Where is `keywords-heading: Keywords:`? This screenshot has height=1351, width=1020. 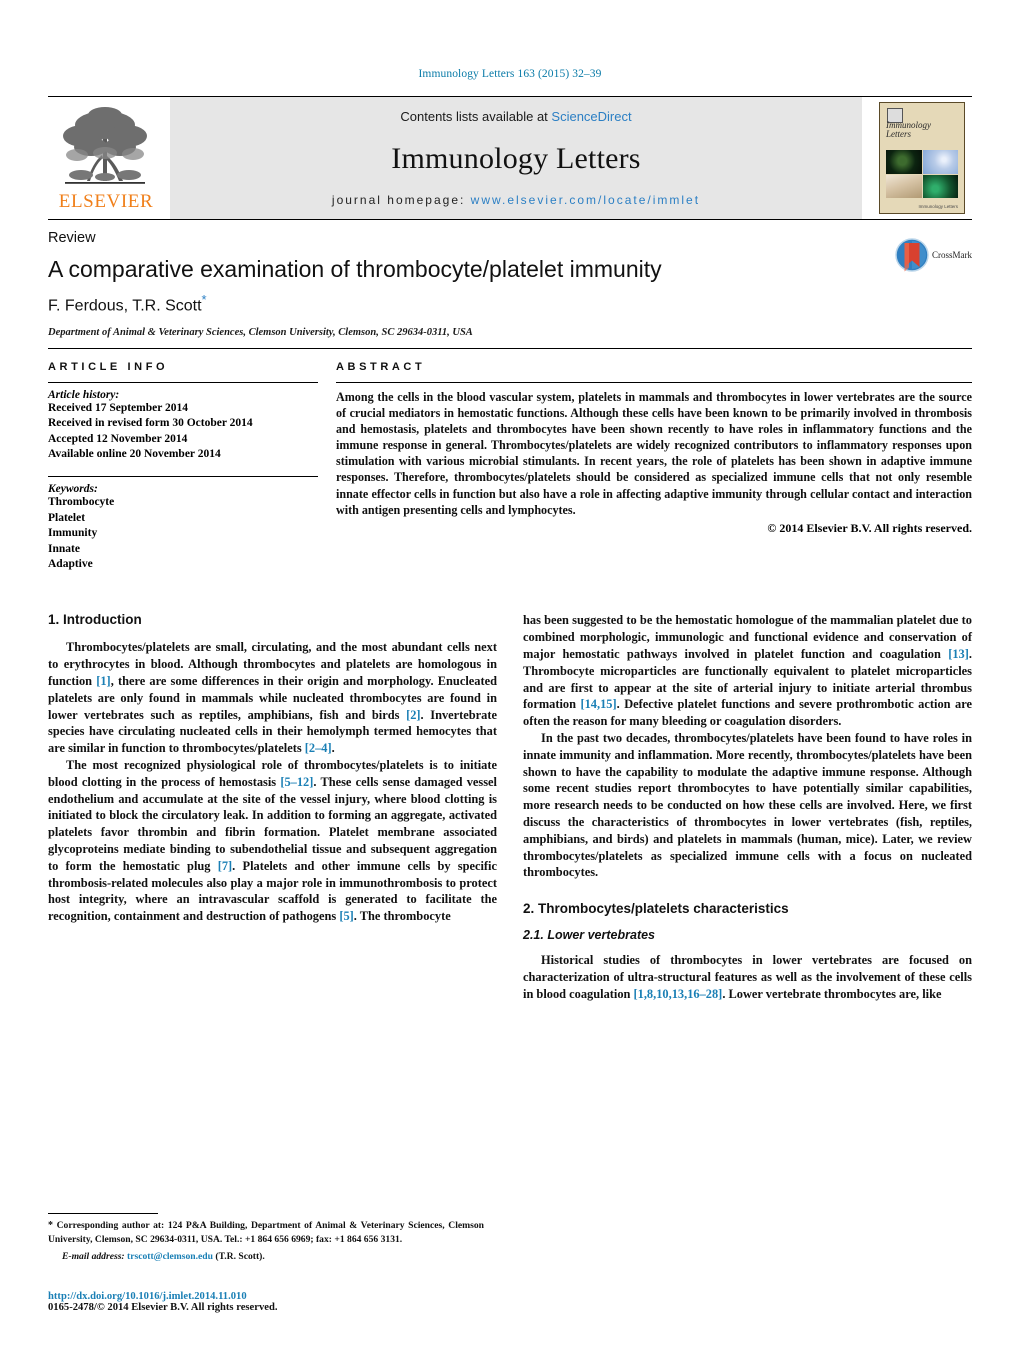 keywords-heading: Keywords: is located at coordinates (73, 489).